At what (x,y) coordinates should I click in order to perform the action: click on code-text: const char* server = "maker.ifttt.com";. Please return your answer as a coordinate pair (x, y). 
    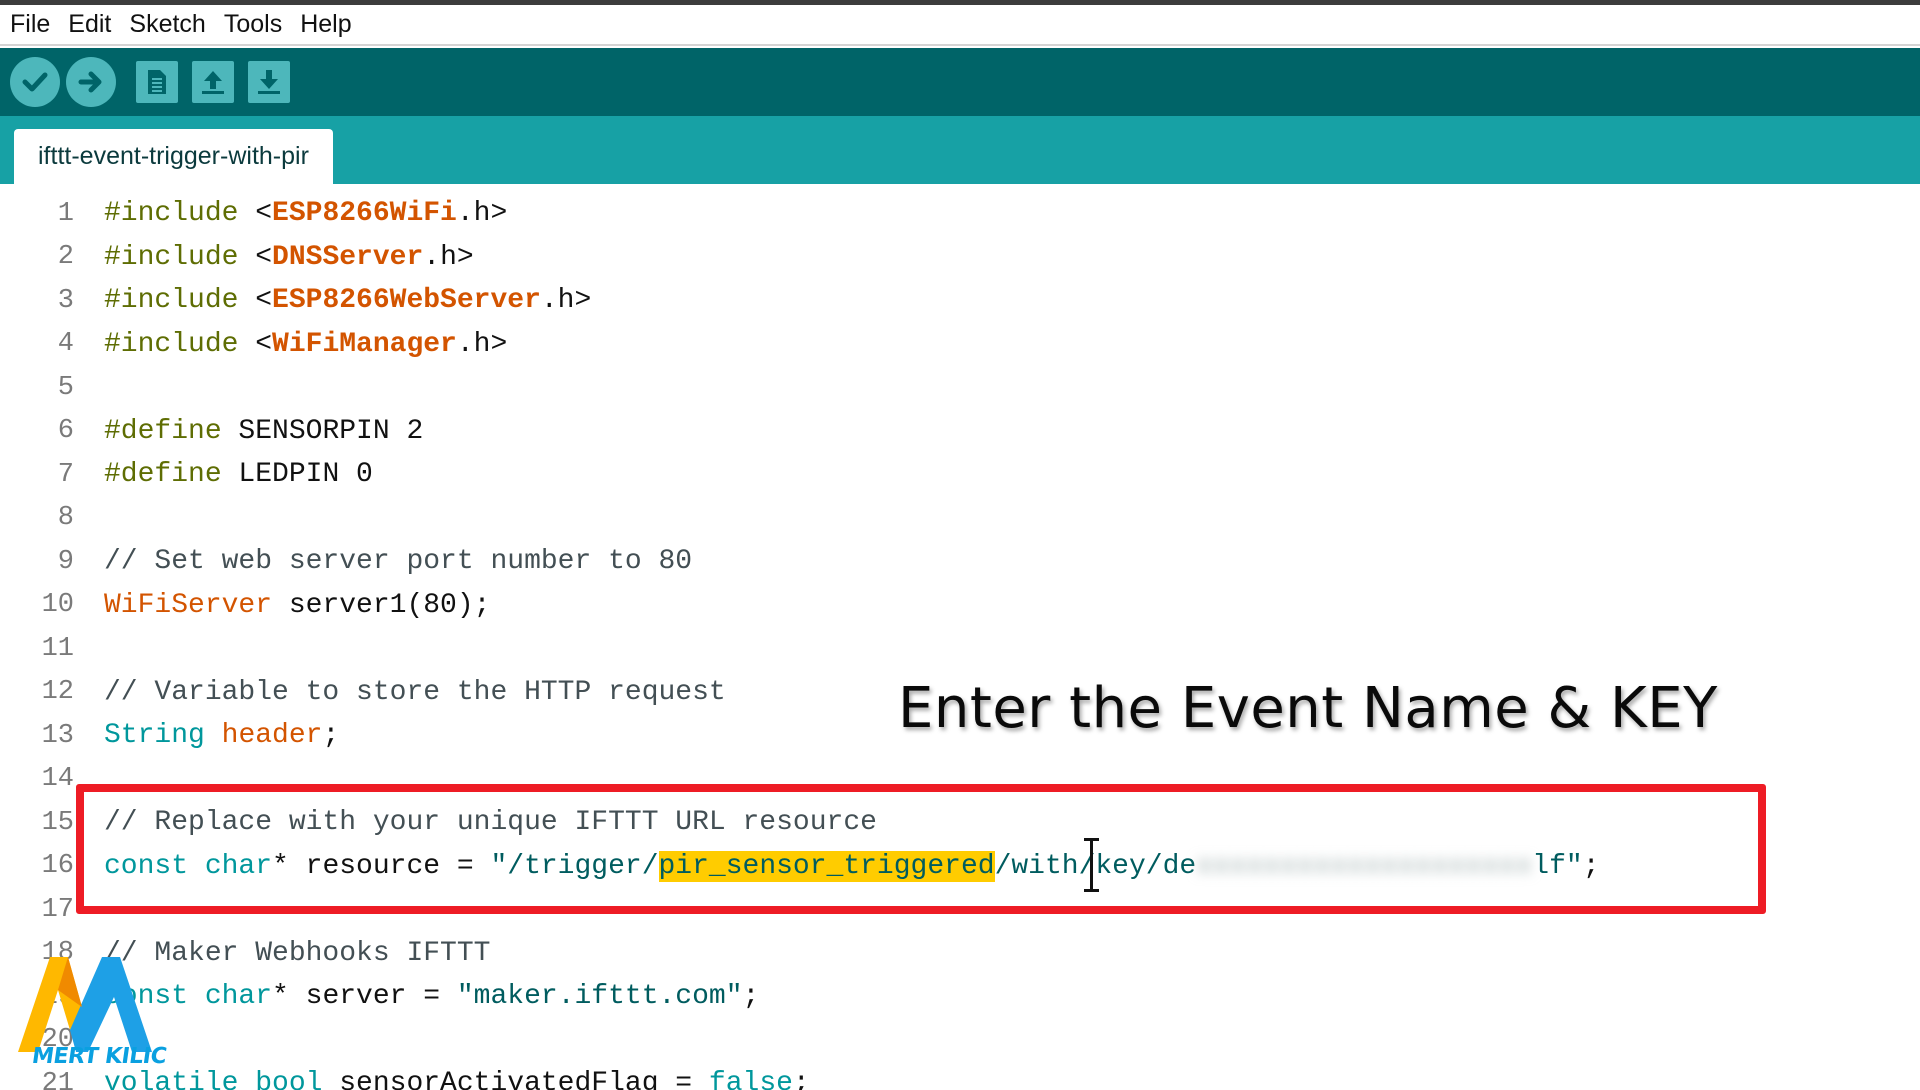
    Looking at the image, I should click on (431, 996).